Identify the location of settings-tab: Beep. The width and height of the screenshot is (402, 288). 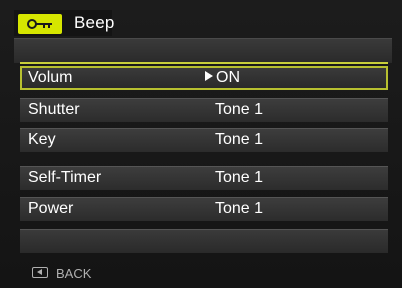
(64, 23).